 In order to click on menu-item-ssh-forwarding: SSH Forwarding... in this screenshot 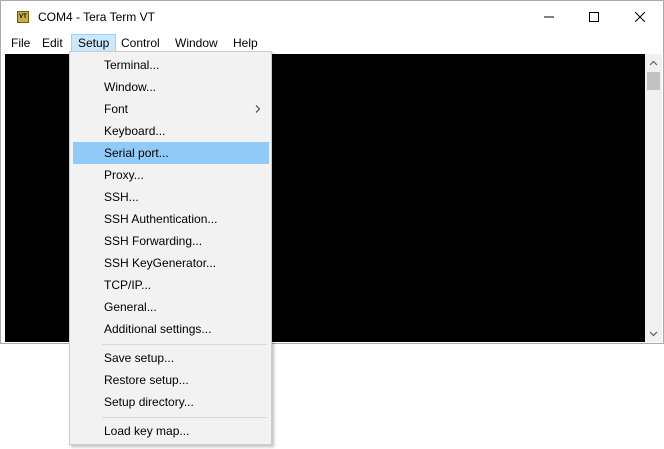, I will do `click(171, 241)`.